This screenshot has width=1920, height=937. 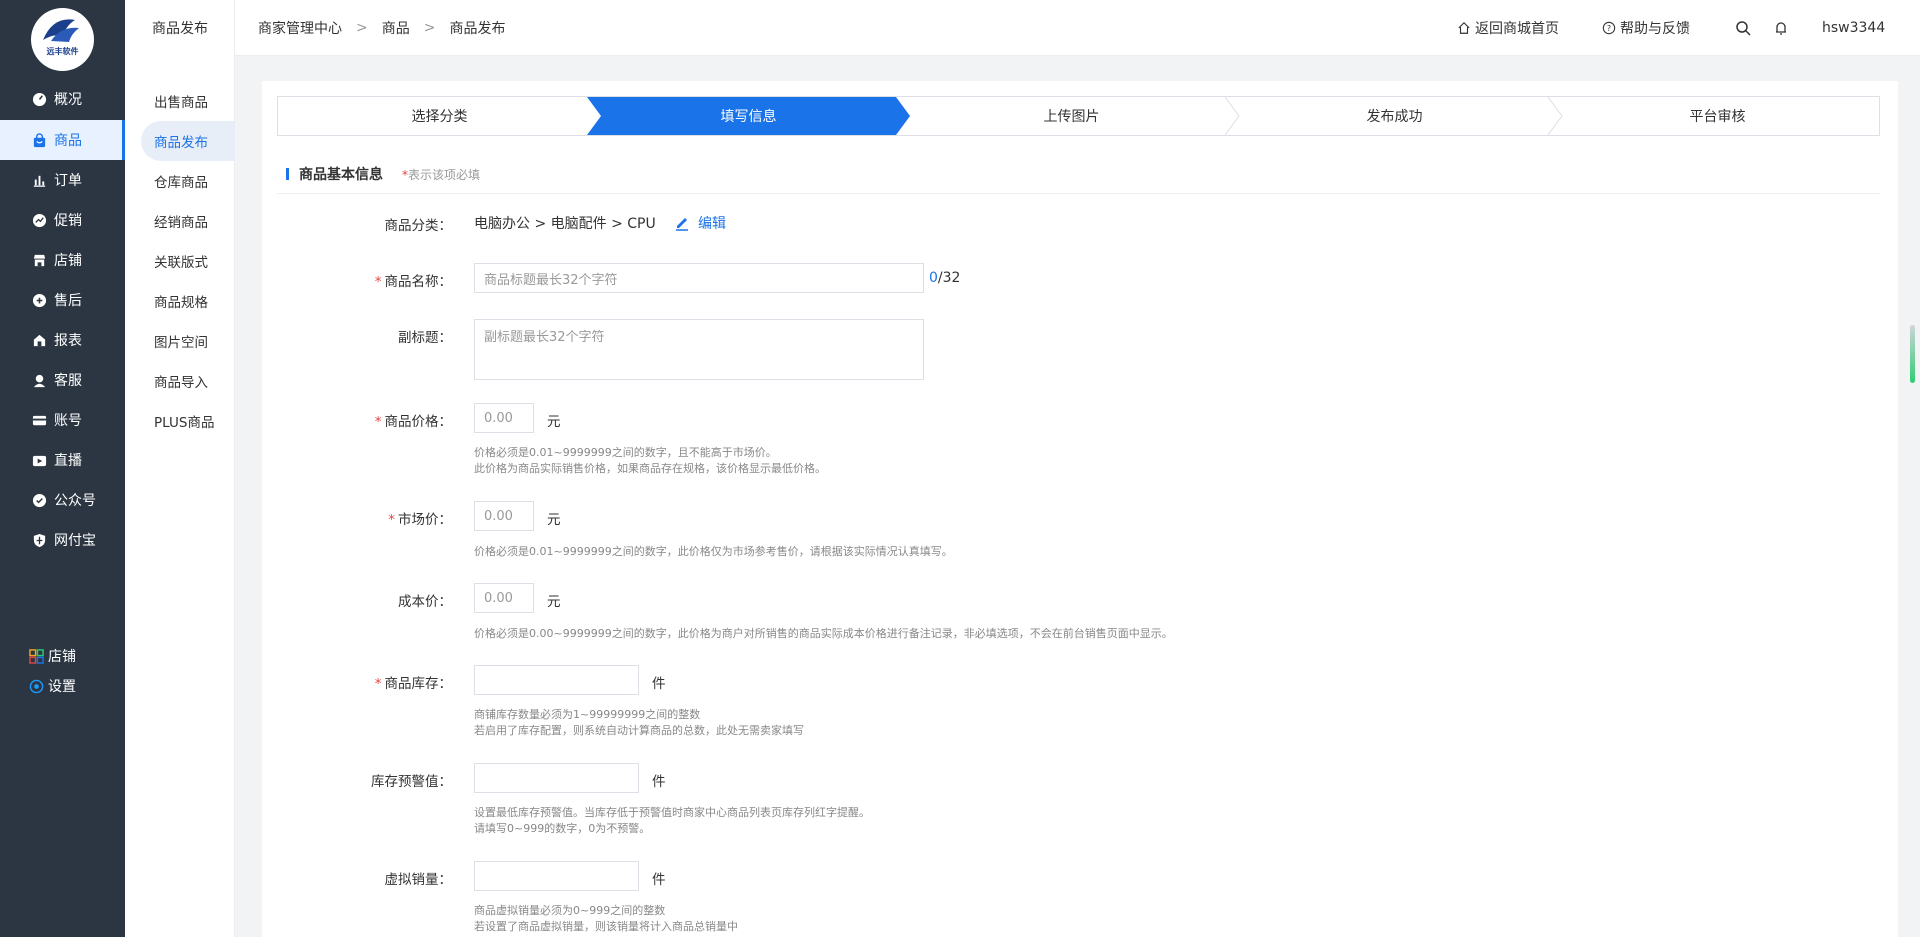 I want to click on help-icon: ?, so click(x=1609, y=28).